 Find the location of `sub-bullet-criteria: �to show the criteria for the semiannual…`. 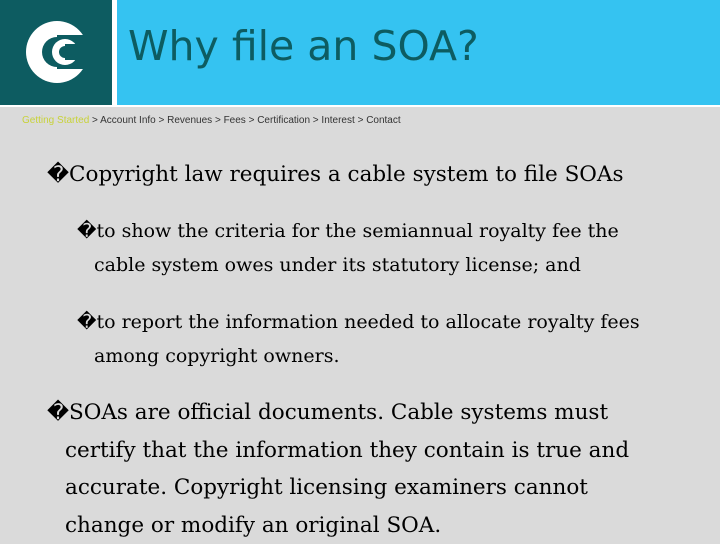

sub-bullet-criteria: �to show the criteria for the semiannual… is located at coordinates (348, 248).